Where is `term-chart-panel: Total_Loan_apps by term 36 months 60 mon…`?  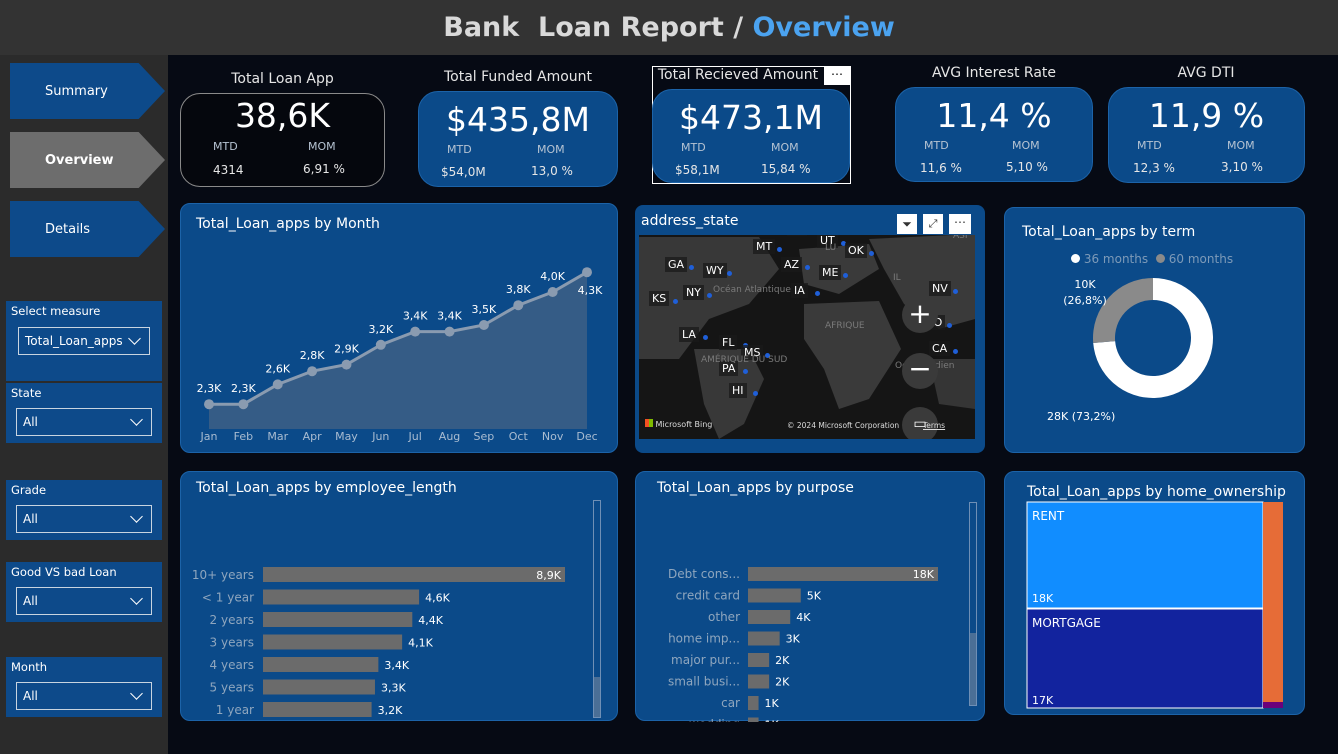
term-chart-panel: Total_Loan_apps by term 36 months 60 mon… is located at coordinates (1154, 330).